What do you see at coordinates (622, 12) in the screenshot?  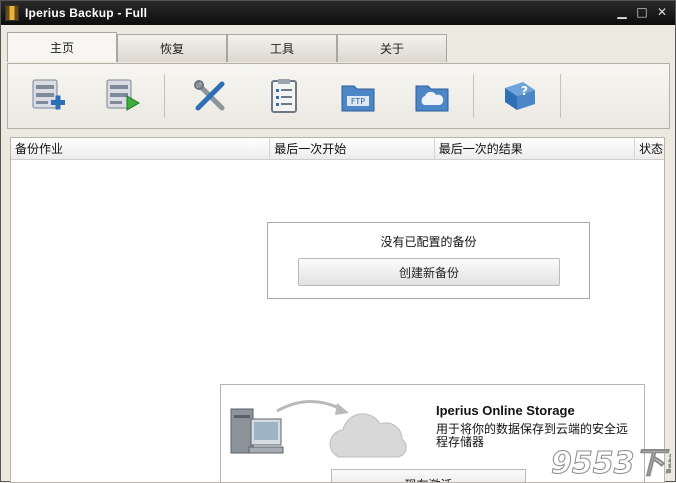 I see `minimize-button: ▁` at bounding box center [622, 12].